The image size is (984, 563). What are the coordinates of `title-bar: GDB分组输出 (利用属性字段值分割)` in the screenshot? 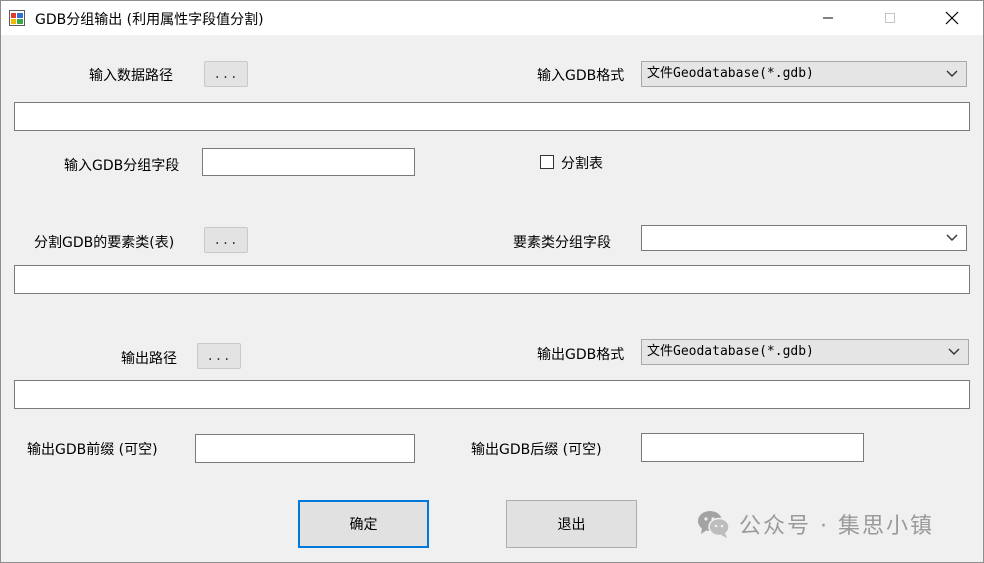 It's located at (492, 18).